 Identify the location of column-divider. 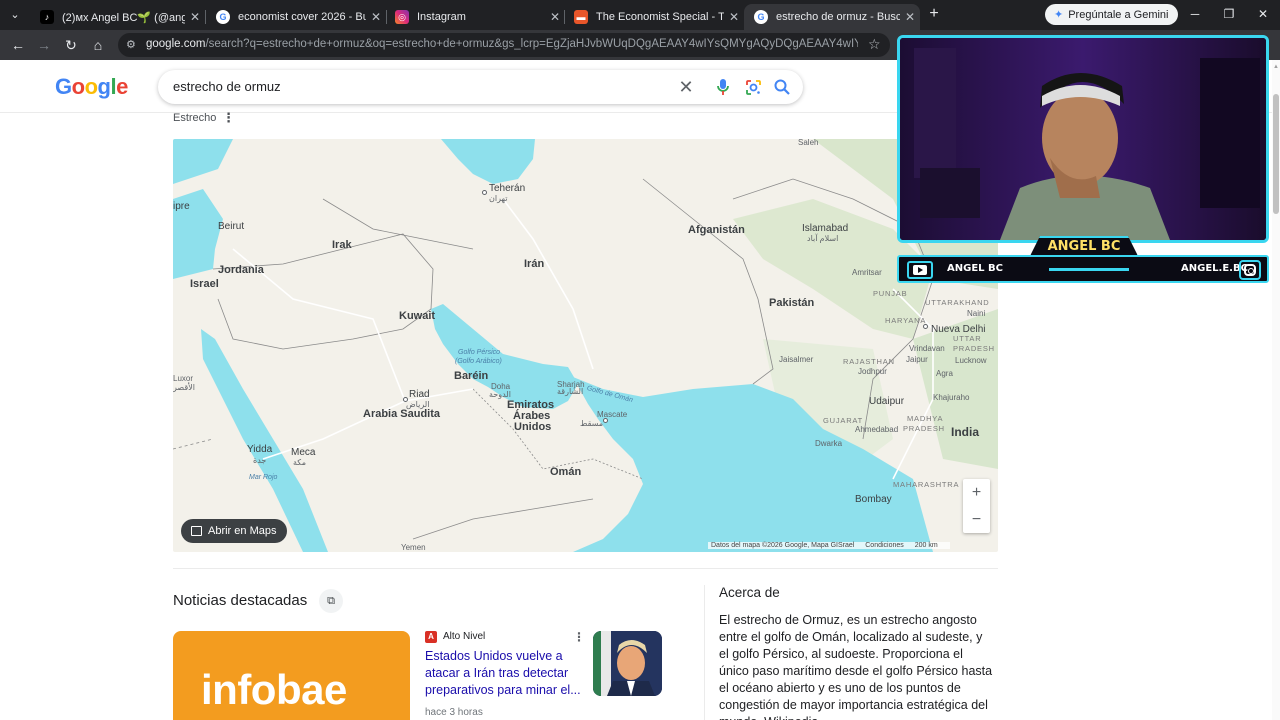
(704, 652).